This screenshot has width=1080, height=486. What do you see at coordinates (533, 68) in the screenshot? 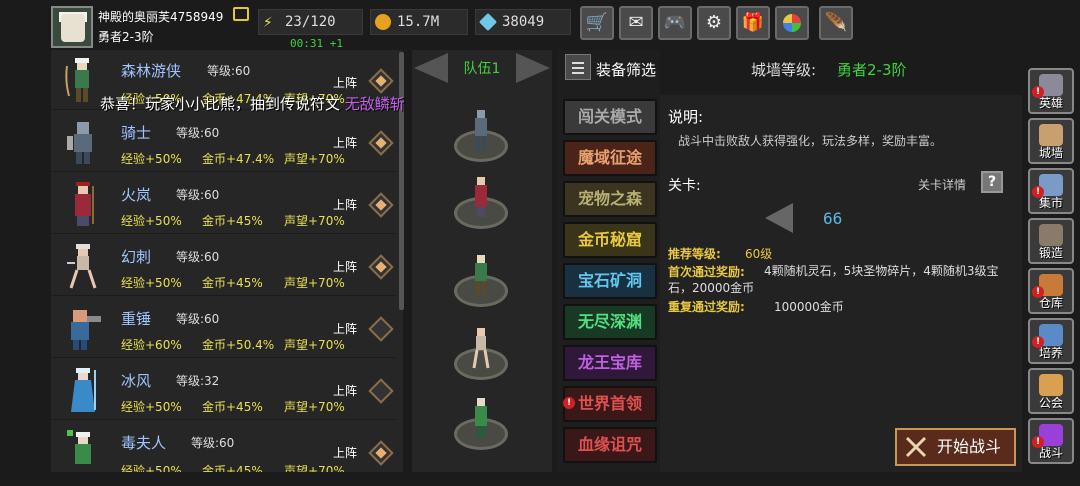
I see `team-next-arrow` at bounding box center [533, 68].